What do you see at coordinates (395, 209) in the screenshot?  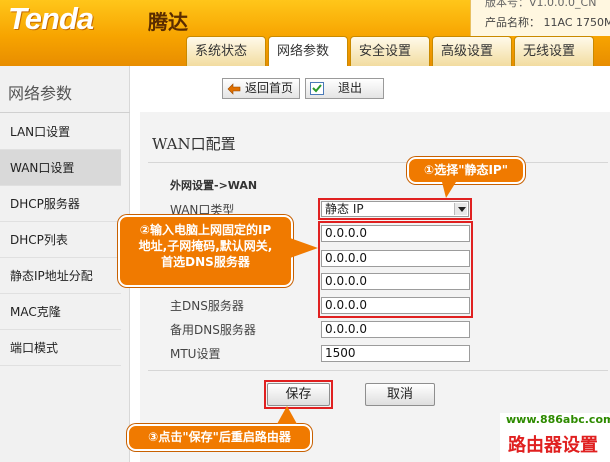 I see `wan-type-select: 静态 IP` at bounding box center [395, 209].